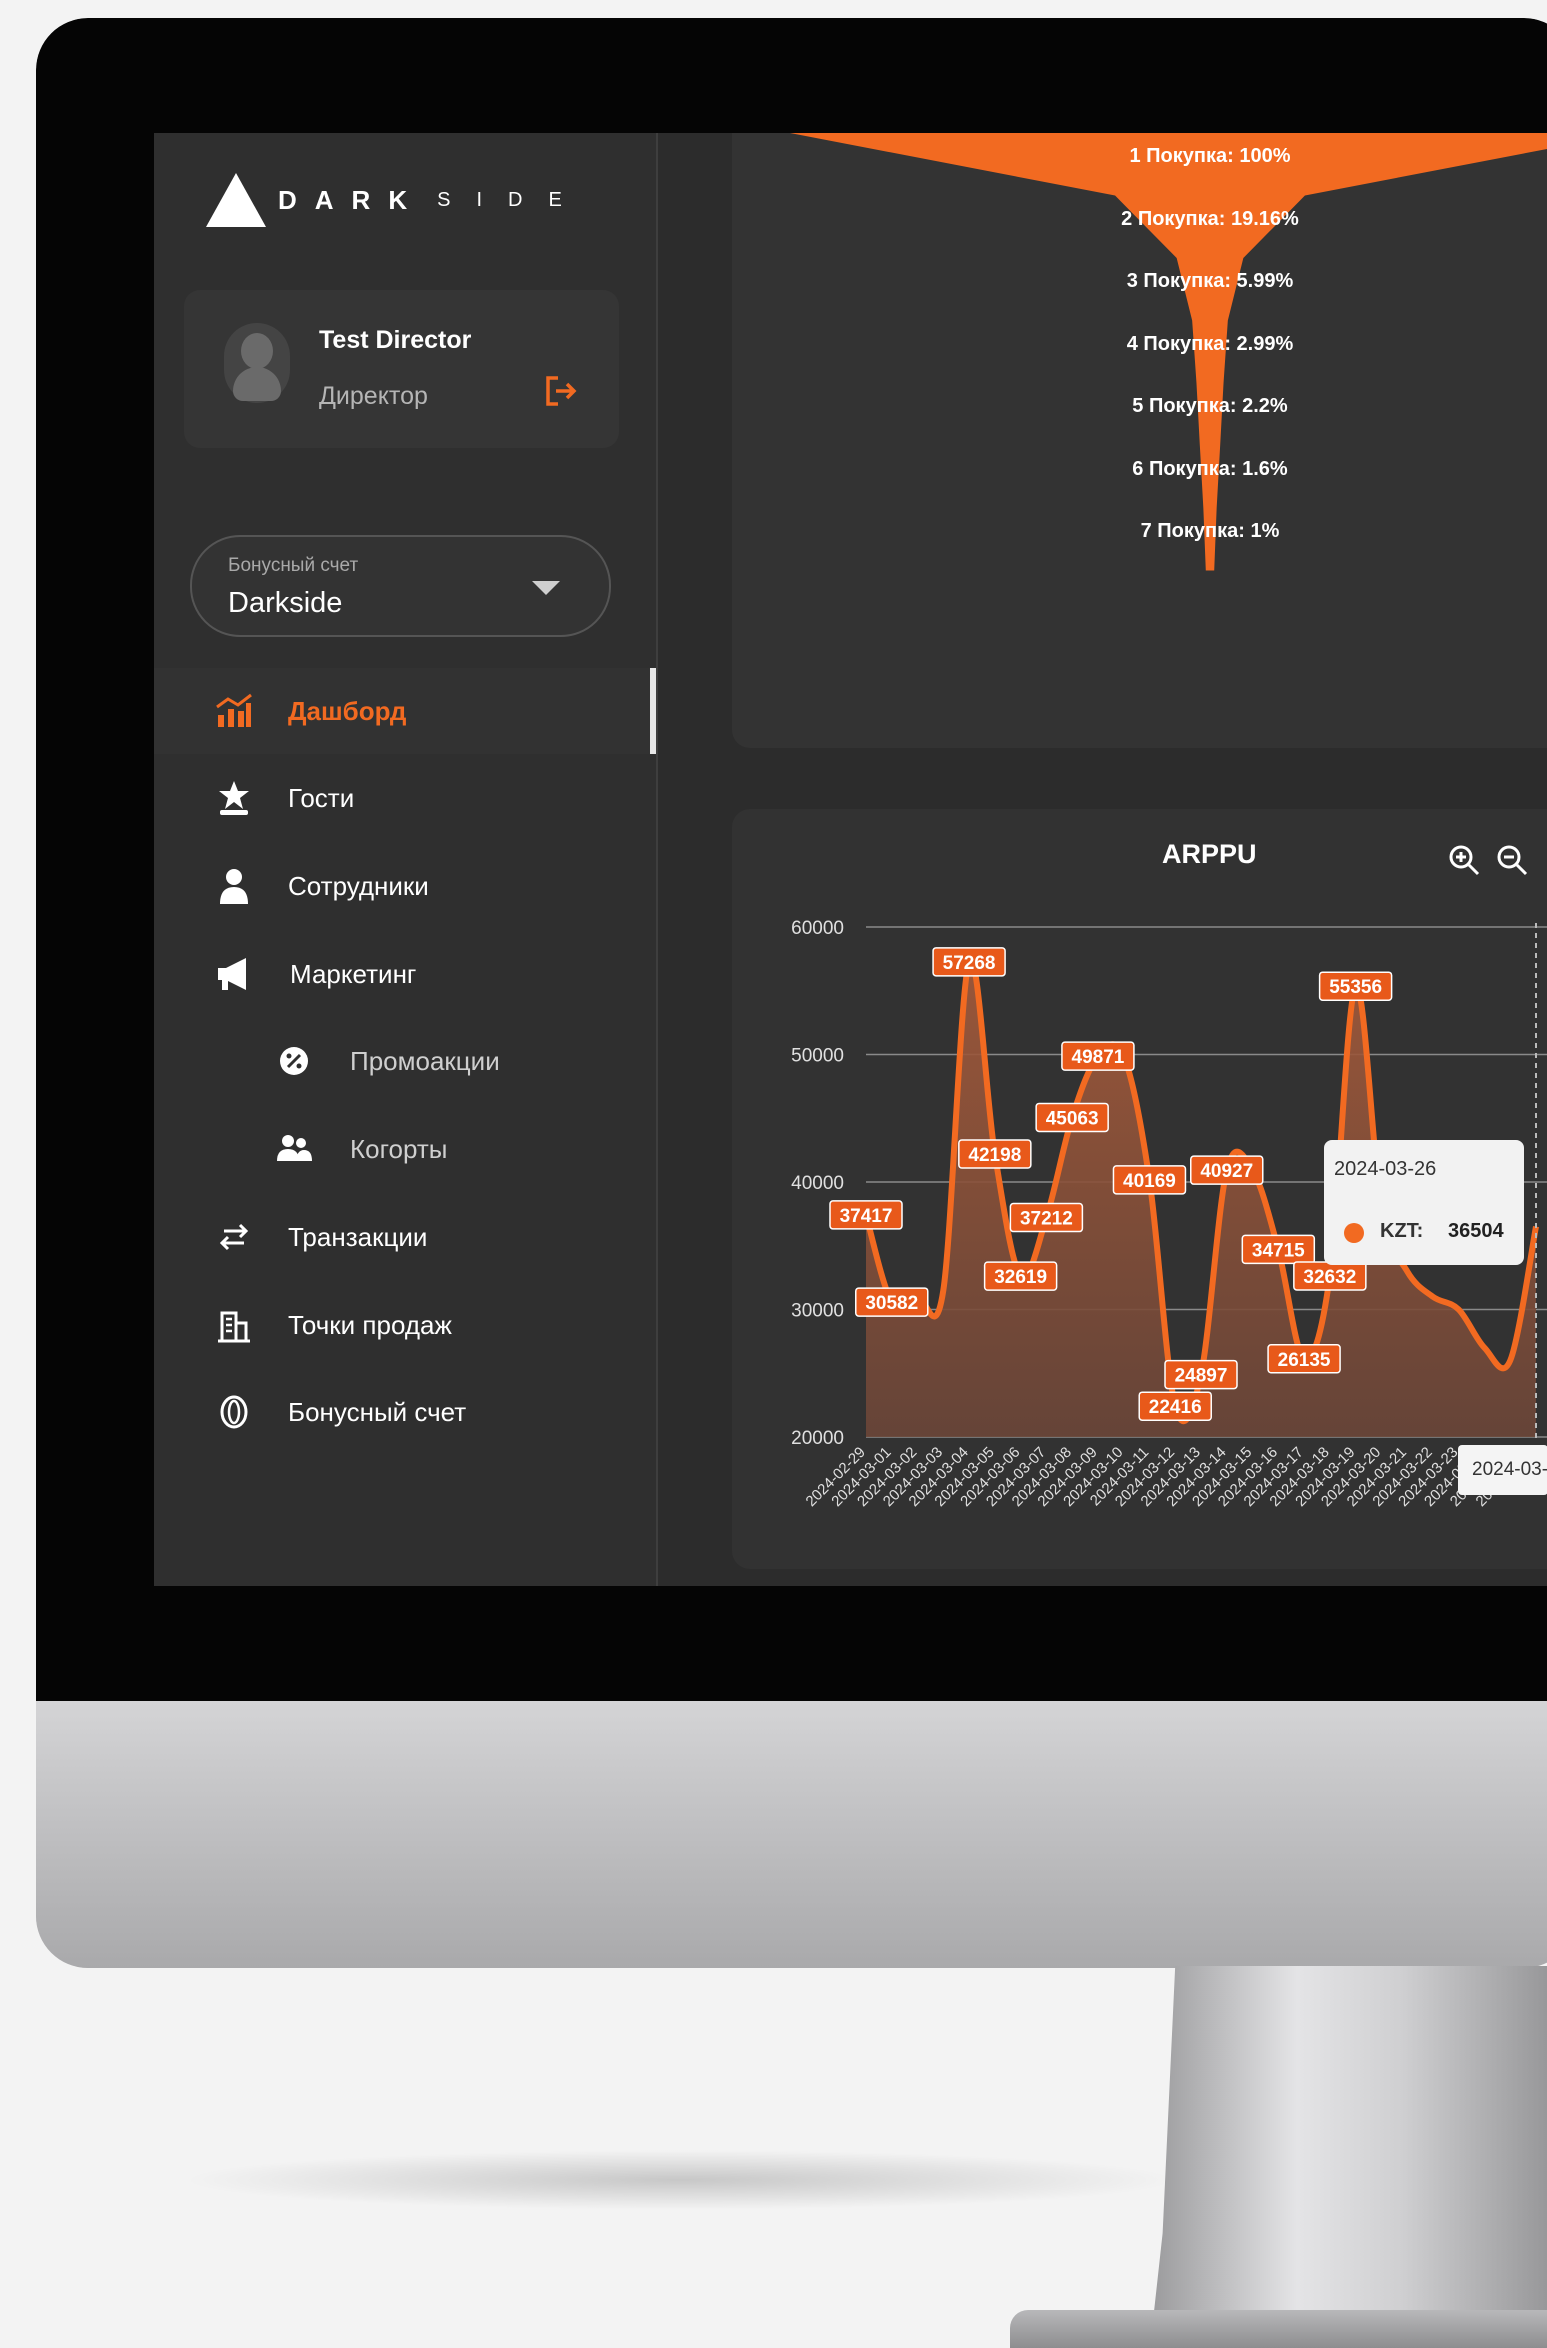  I want to click on data-label: 32632, so click(1330, 1276).